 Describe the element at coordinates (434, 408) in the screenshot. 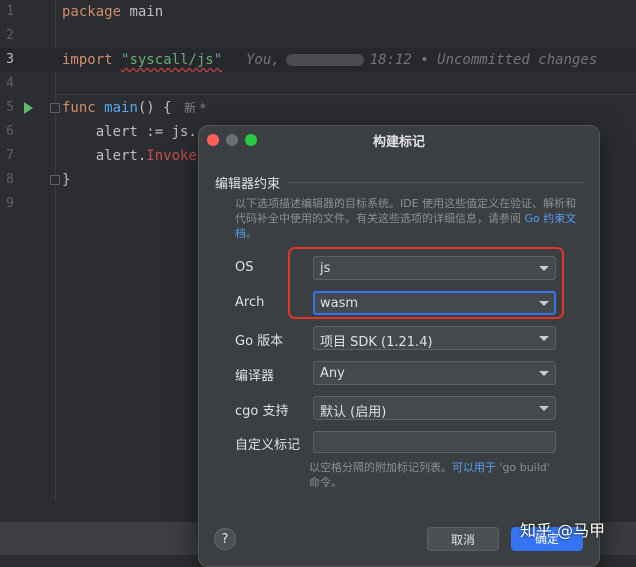

I see `cgo-select: 默认 (启用)` at that location.